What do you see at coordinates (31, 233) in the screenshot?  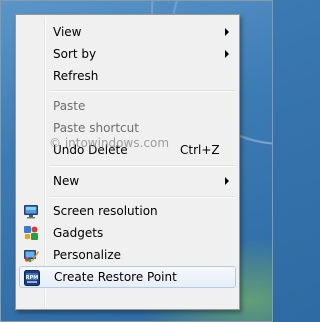 I see `gadgets-icon` at bounding box center [31, 233].